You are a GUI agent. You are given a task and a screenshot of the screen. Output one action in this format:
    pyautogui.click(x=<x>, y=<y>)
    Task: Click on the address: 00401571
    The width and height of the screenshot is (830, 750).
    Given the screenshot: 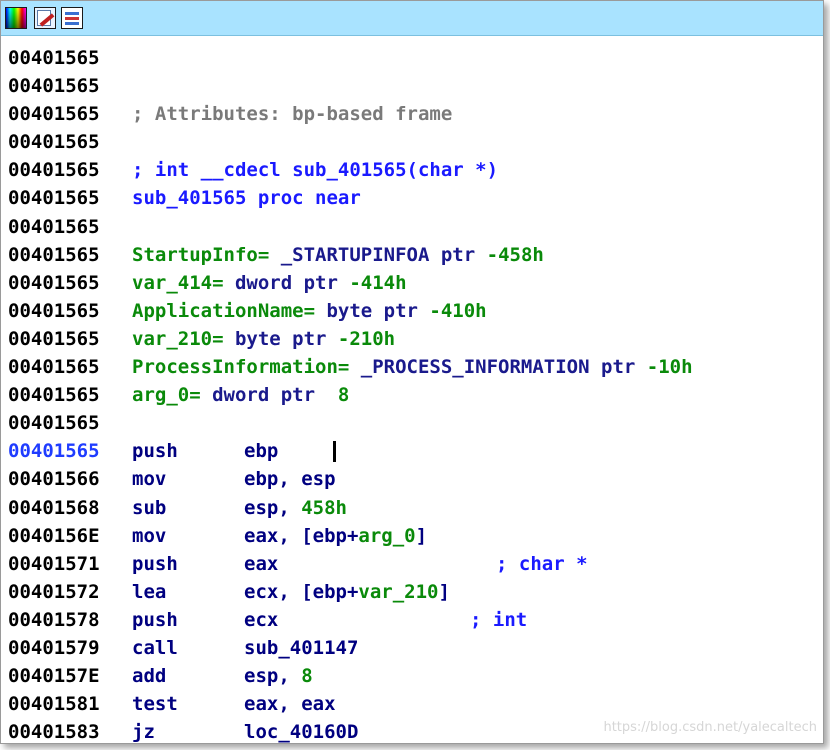 What is the action you would take?
    pyautogui.click(x=54, y=563)
    